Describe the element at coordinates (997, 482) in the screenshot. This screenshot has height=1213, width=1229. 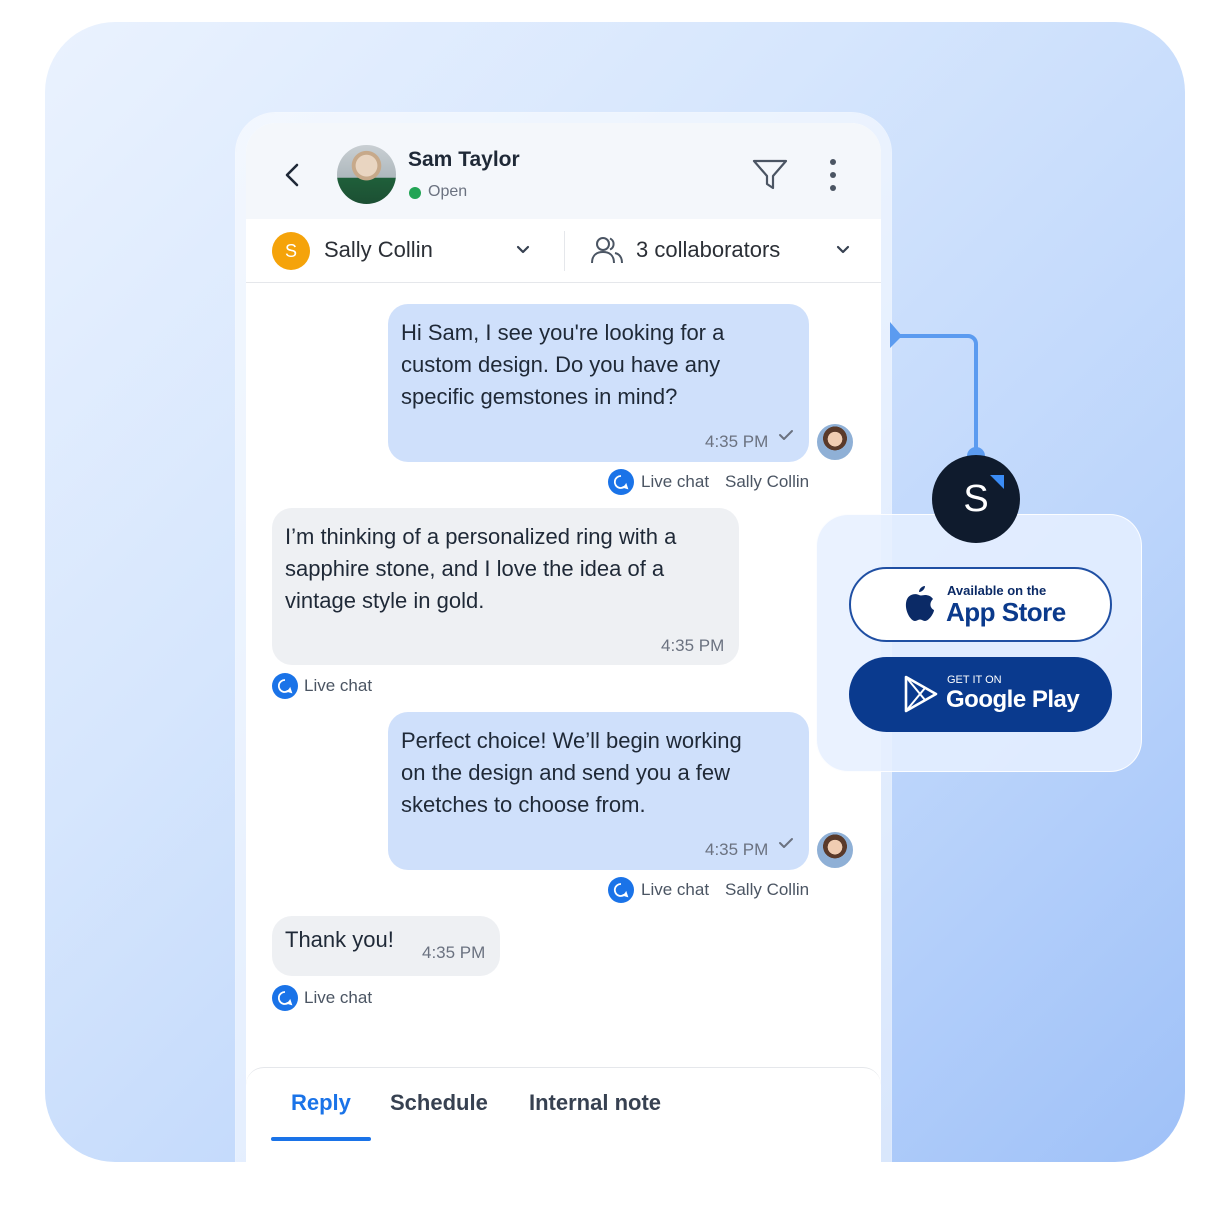
I see `brand-corner-mark` at that location.